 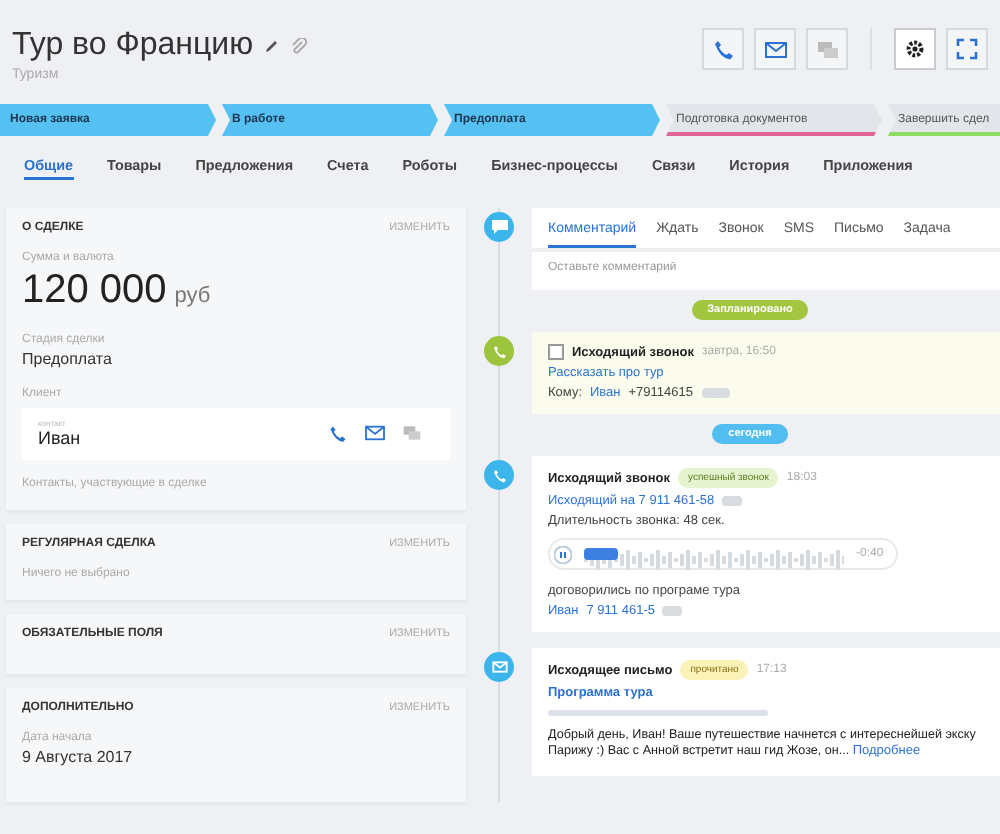 What do you see at coordinates (133, 46) in the screenshot?
I see `deal-title: Тур во Францию` at bounding box center [133, 46].